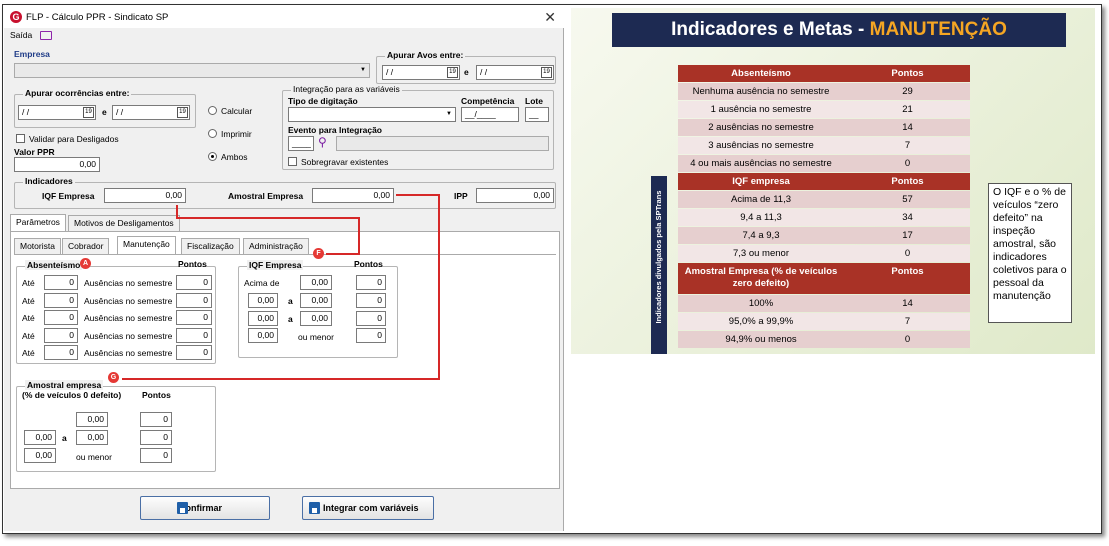  Describe the element at coordinates (318, 253) in the screenshot. I see `marker-f: F` at that location.